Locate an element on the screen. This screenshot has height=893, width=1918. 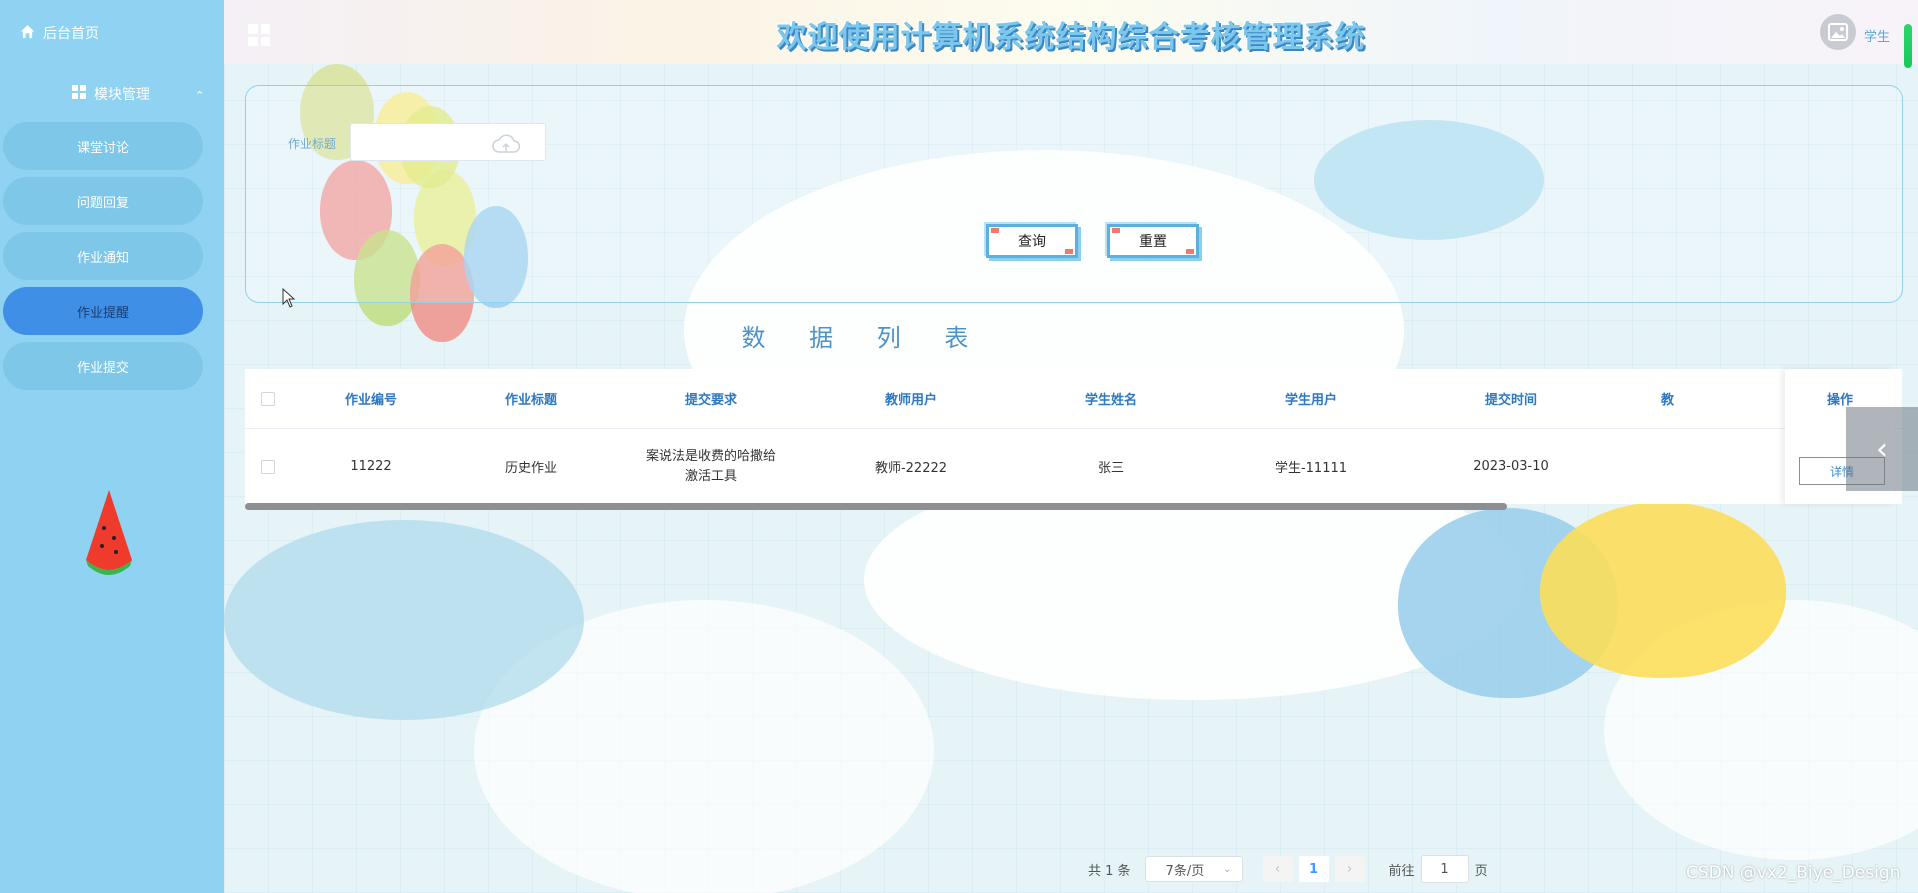
row-checkbox is located at coordinates (268, 466).